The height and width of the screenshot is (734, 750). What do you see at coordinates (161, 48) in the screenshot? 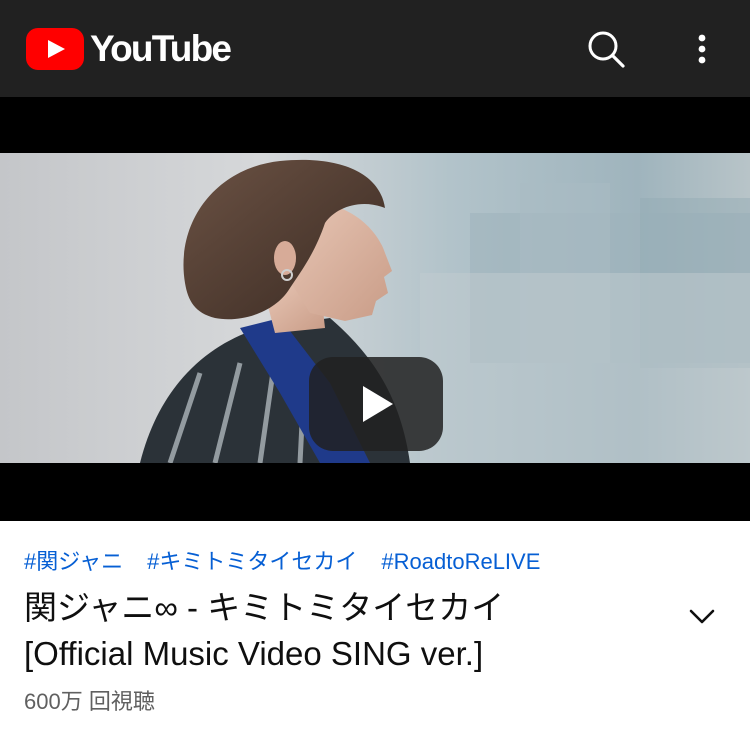
I see `logo-text: YouTube` at bounding box center [161, 48].